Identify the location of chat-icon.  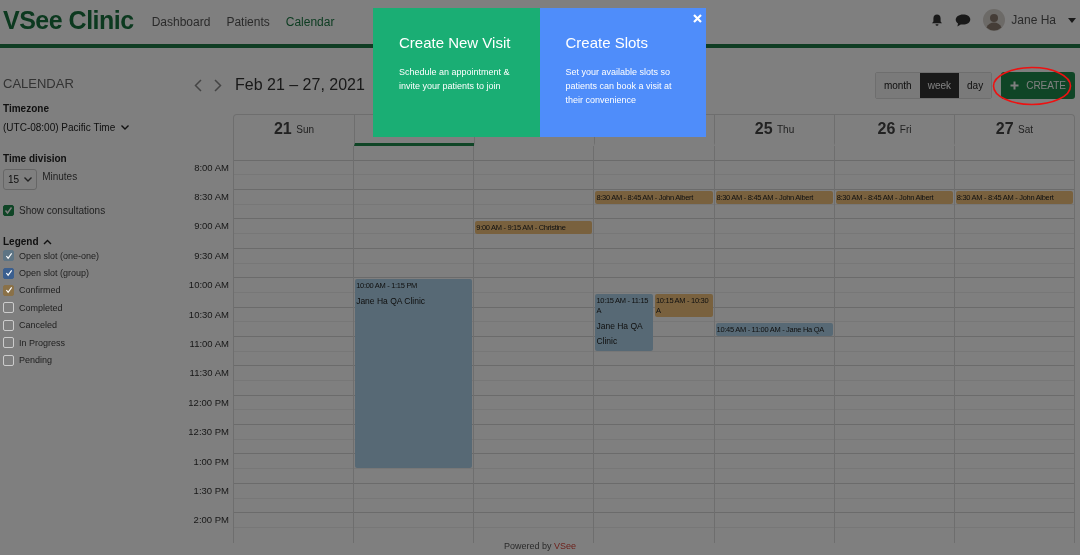
(963, 20).